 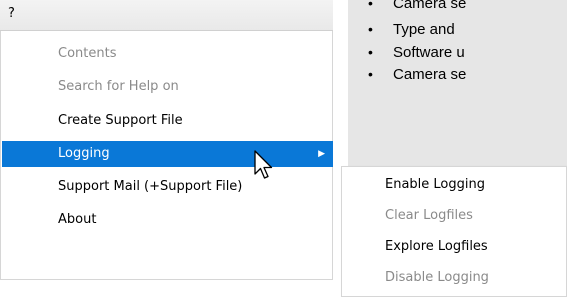 What do you see at coordinates (167, 220) in the screenshot?
I see `menu-item-about: About` at bounding box center [167, 220].